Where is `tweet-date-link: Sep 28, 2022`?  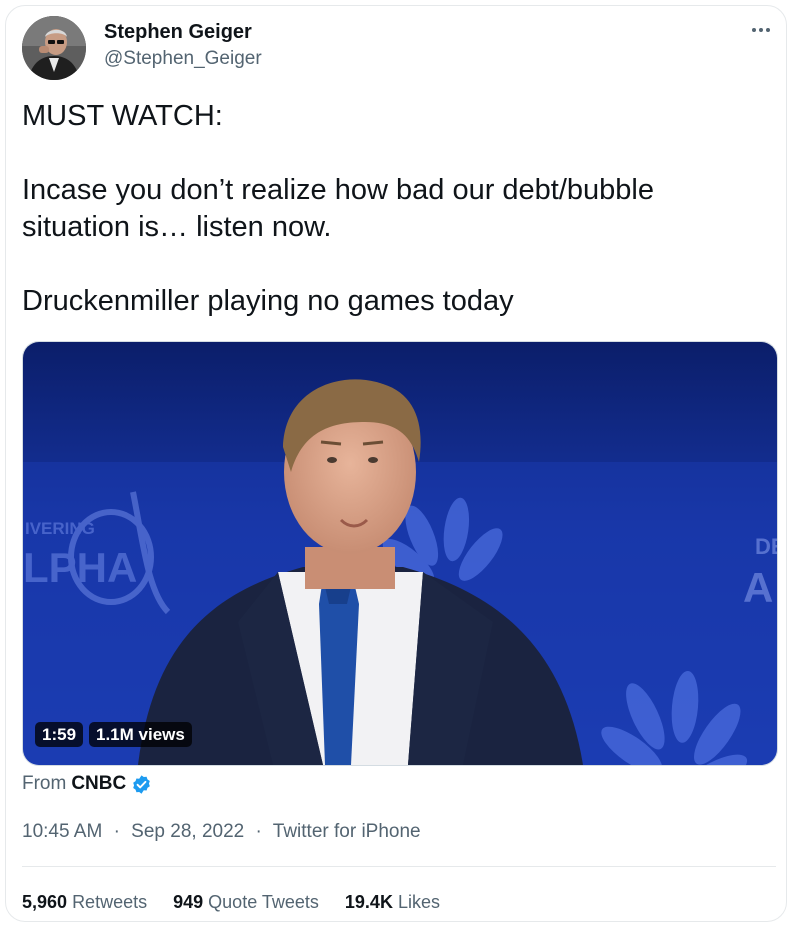 tweet-date-link: Sep 28, 2022 is located at coordinates (187, 831).